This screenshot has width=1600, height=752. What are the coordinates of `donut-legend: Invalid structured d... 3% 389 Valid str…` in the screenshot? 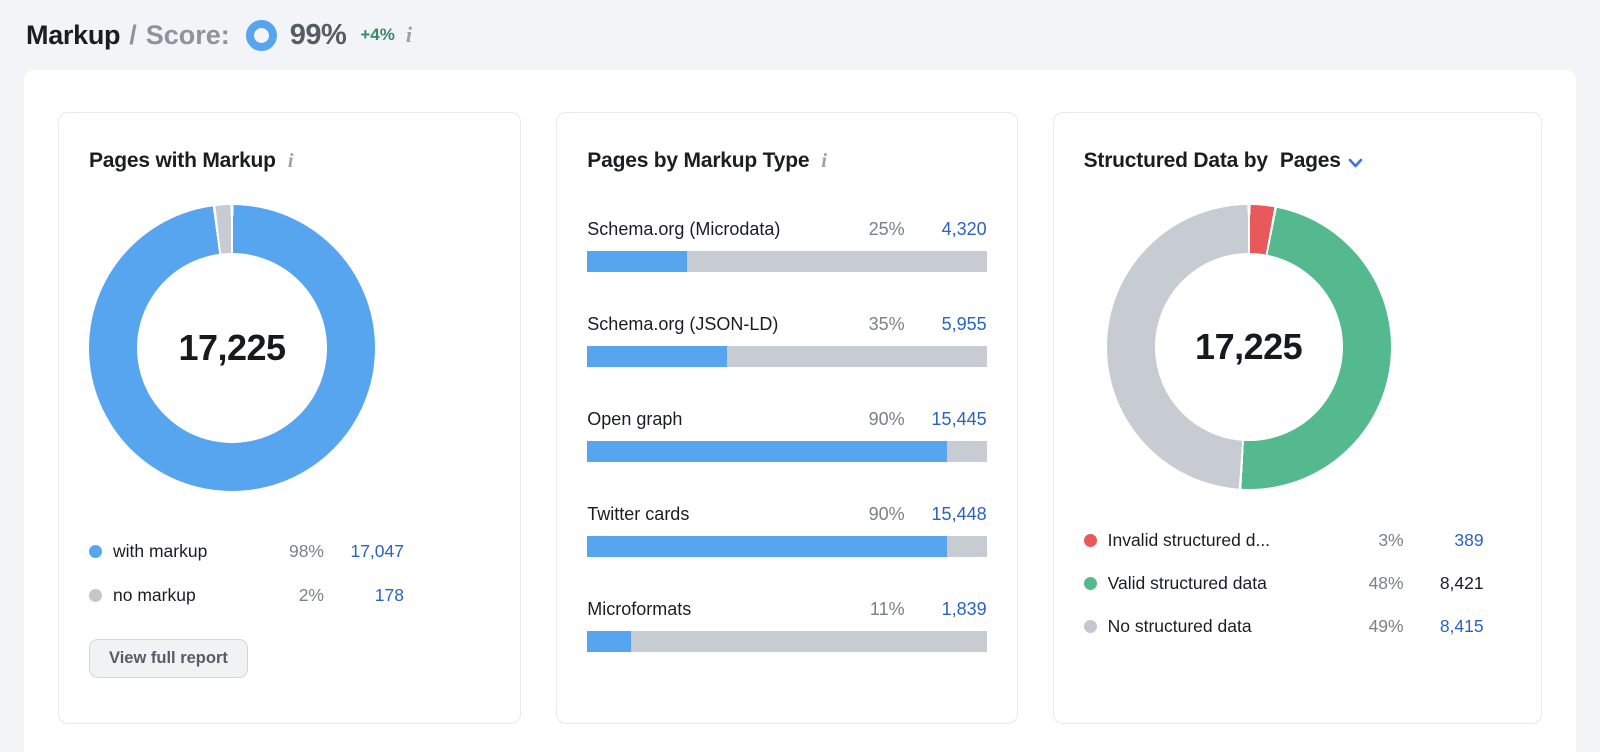 It's located at (1283, 583).